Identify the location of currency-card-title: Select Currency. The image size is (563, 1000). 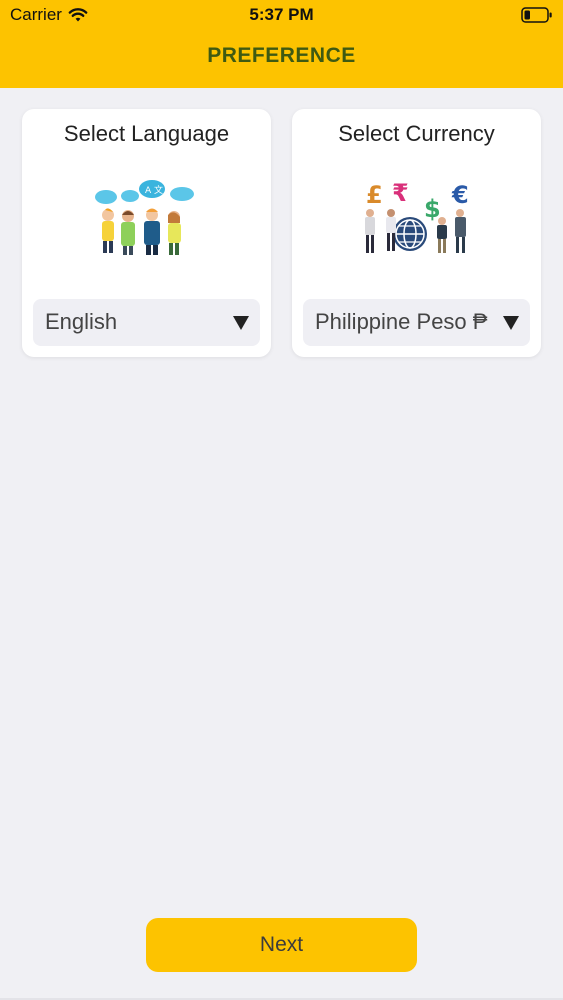
(416, 133).